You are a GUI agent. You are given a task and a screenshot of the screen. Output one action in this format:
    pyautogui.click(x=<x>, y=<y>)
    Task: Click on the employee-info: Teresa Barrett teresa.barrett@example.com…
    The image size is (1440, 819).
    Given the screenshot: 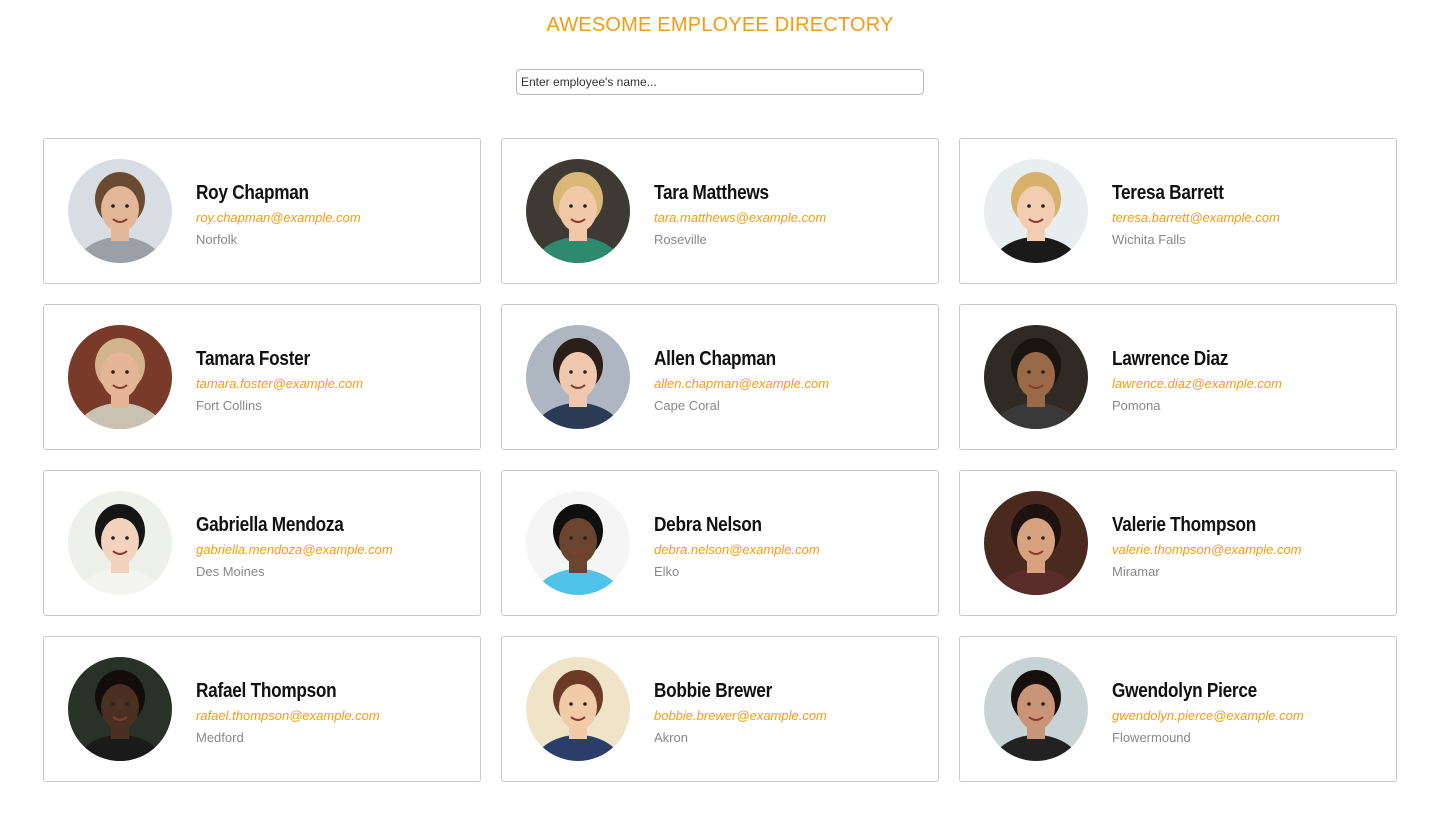 What is the action you would take?
    pyautogui.click(x=1196, y=214)
    